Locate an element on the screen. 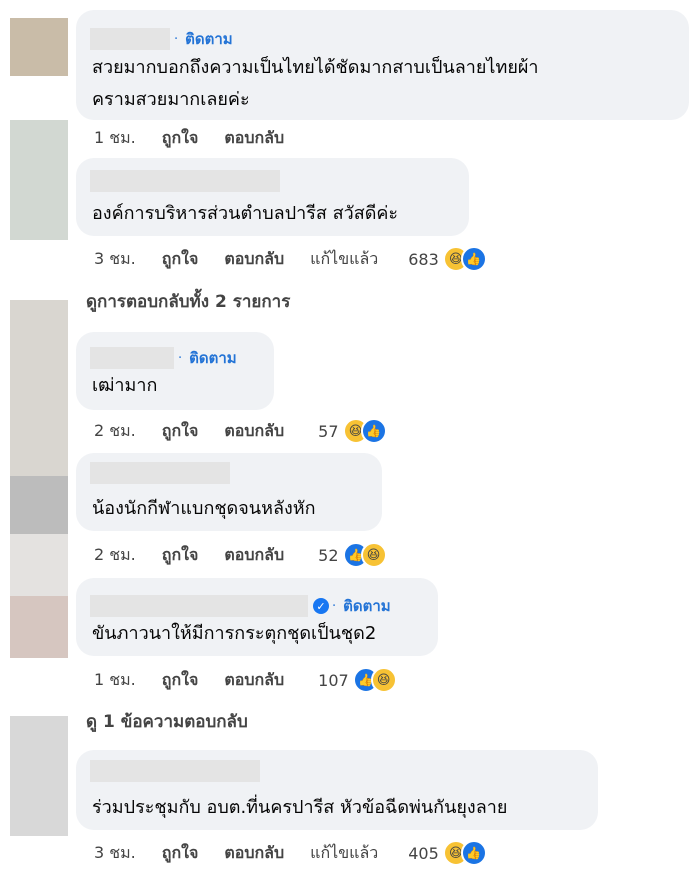 The image size is (700, 877). reaction-count: 405 is located at coordinates (423, 853).